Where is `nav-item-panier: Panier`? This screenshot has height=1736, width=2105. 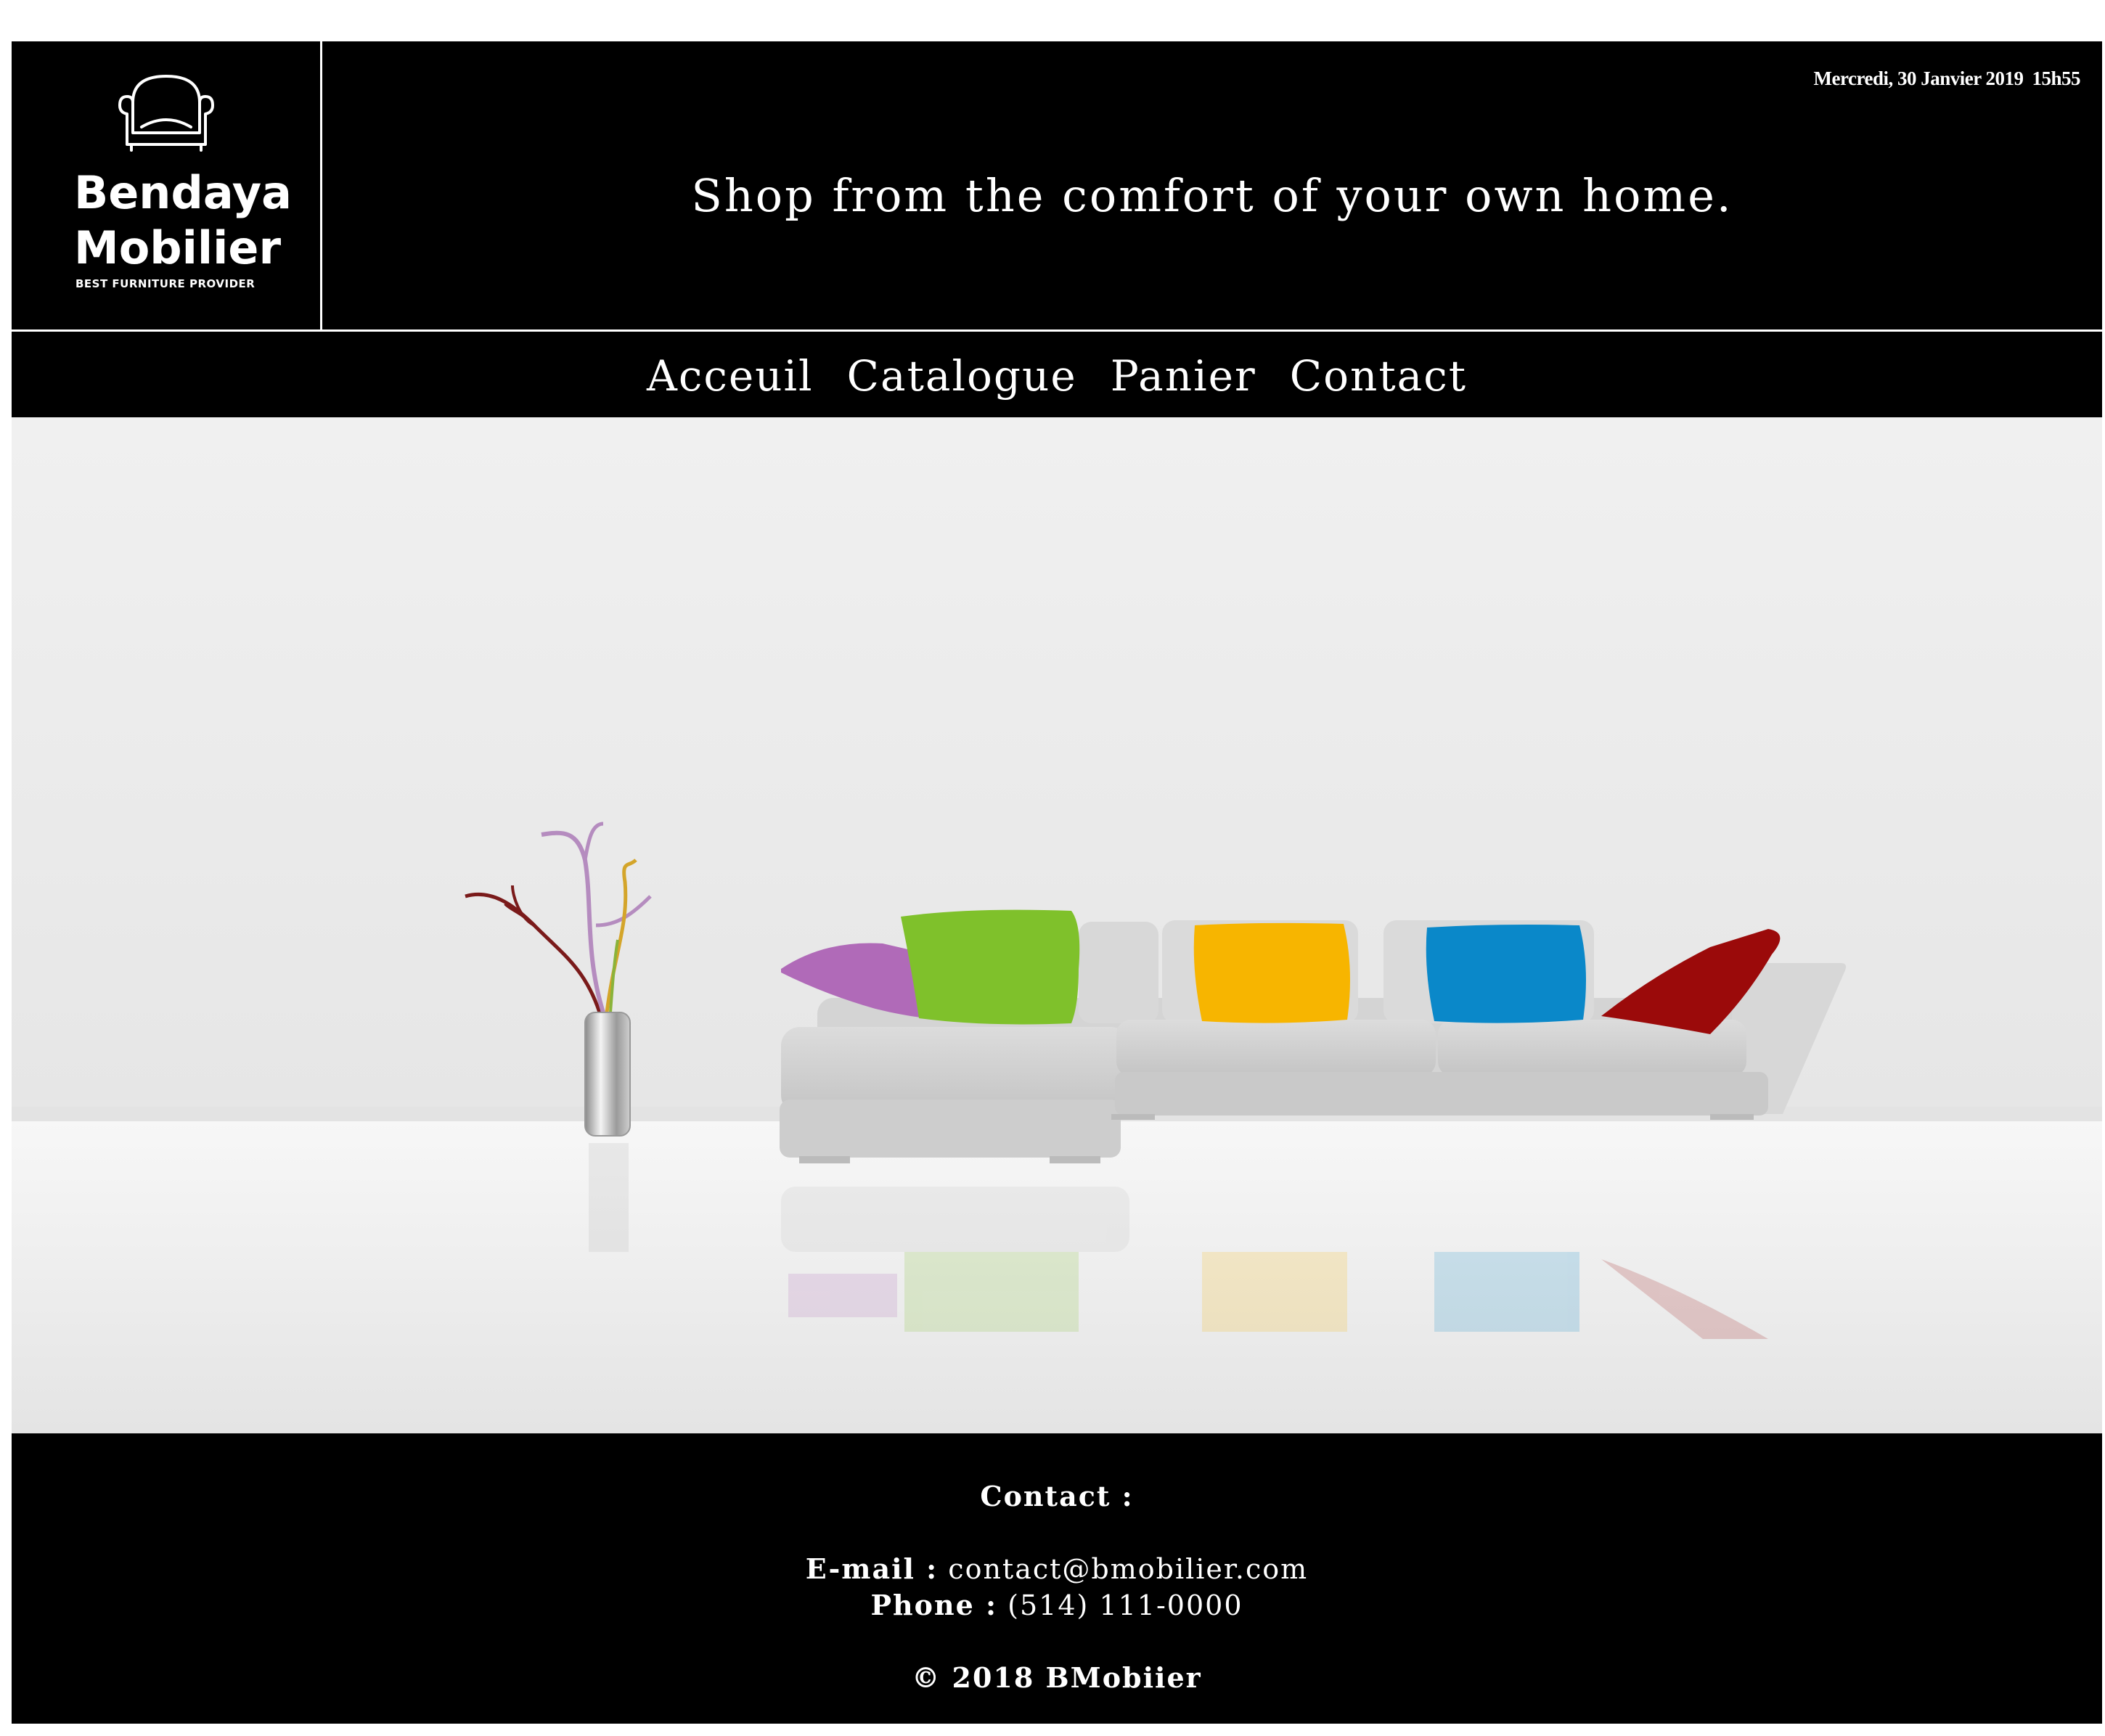 nav-item-panier: Panier is located at coordinates (1183, 376).